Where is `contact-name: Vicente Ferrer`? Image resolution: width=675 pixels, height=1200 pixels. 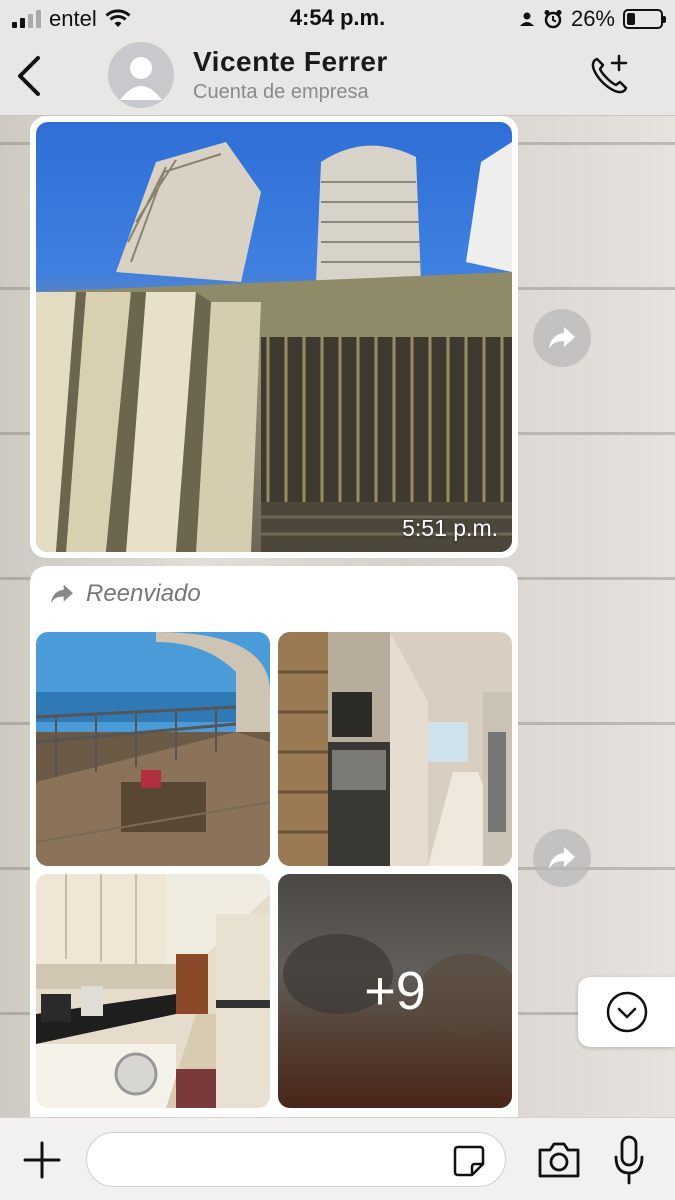 contact-name: Vicente Ferrer is located at coordinates (290, 62).